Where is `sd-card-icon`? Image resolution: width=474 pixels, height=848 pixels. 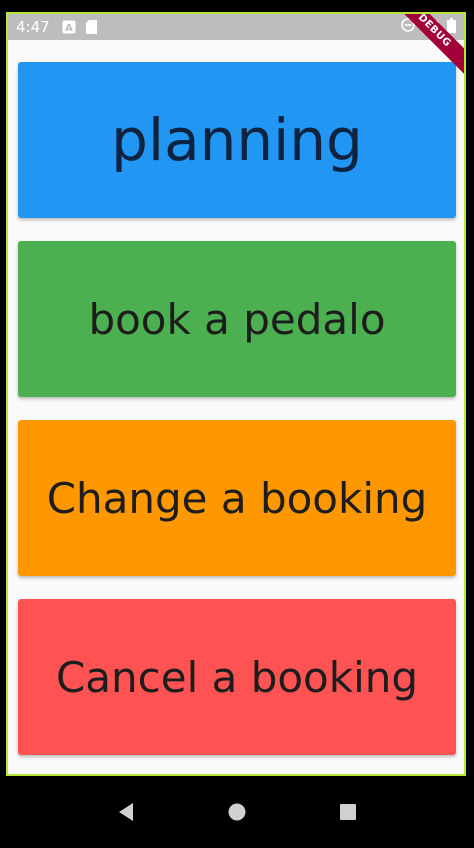
sd-card-icon is located at coordinates (91, 27).